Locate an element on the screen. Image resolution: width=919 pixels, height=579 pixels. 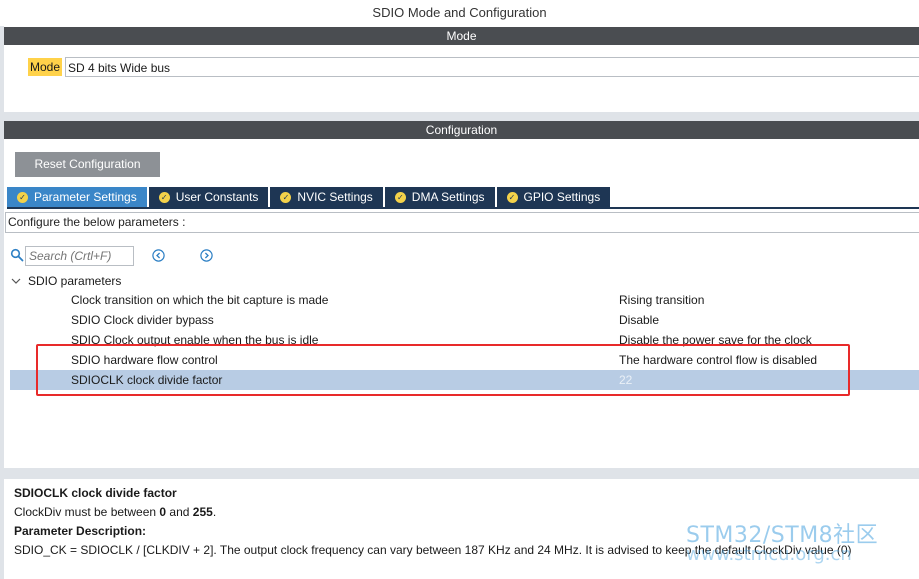
search-input is located at coordinates (79, 256).